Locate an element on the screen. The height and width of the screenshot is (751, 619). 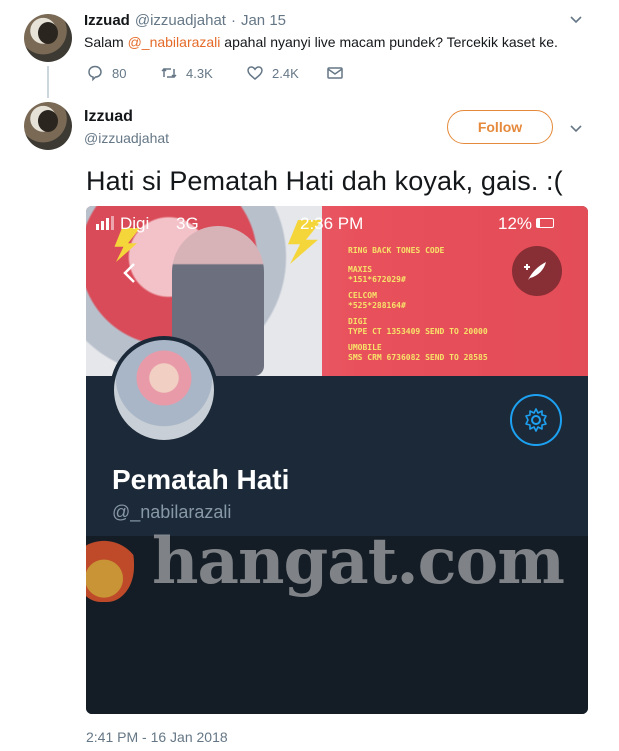
tweet-date: Jan 15 is located at coordinates (263, 20).